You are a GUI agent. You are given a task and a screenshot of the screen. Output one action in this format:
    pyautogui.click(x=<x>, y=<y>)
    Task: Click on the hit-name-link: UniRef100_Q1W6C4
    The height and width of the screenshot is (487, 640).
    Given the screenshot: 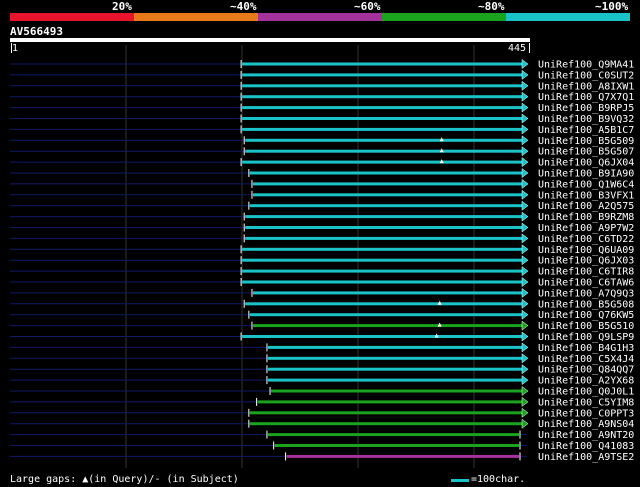 What is the action you would take?
    pyautogui.click(x=586, y=184)
    